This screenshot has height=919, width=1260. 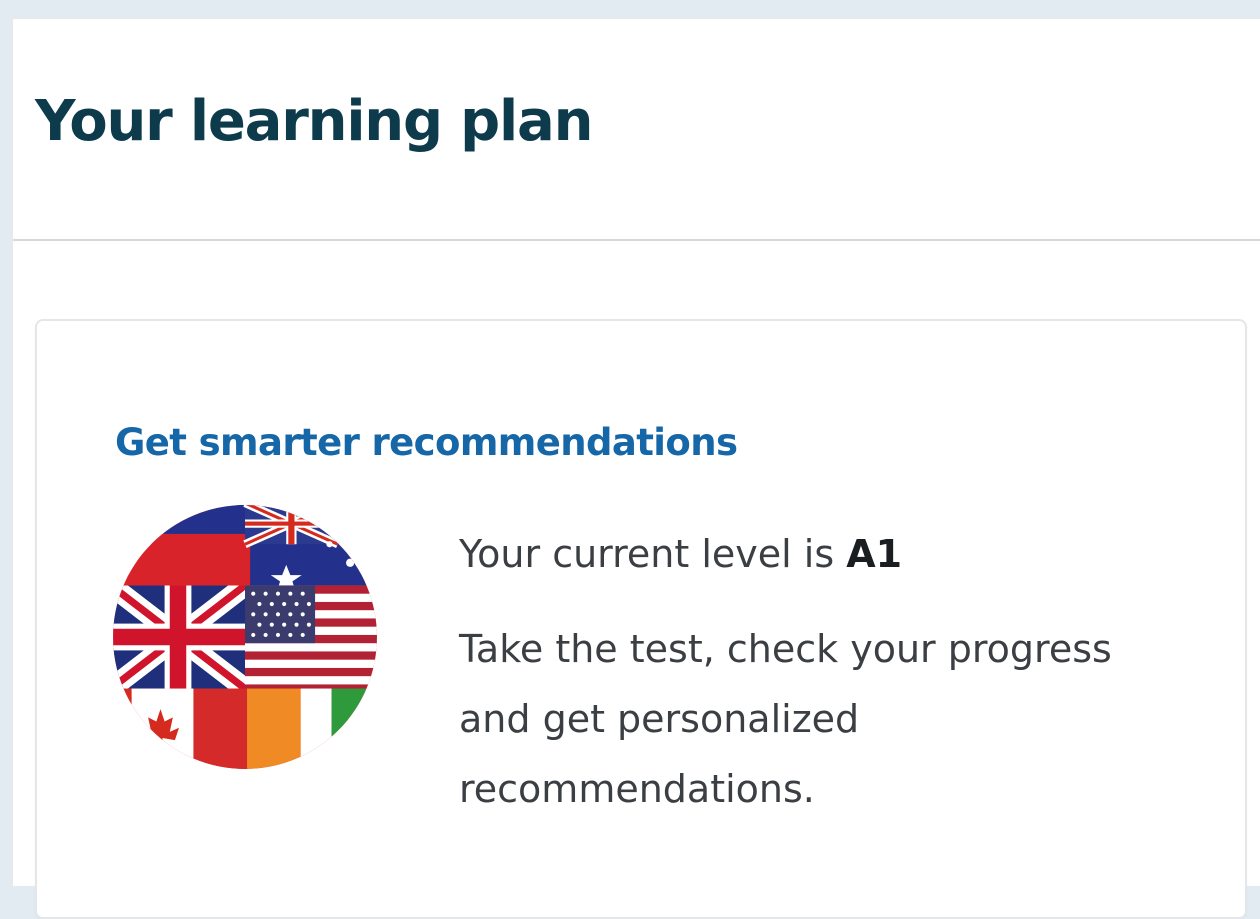 I want to click on level-value: A1, so click(x=874, y=554).